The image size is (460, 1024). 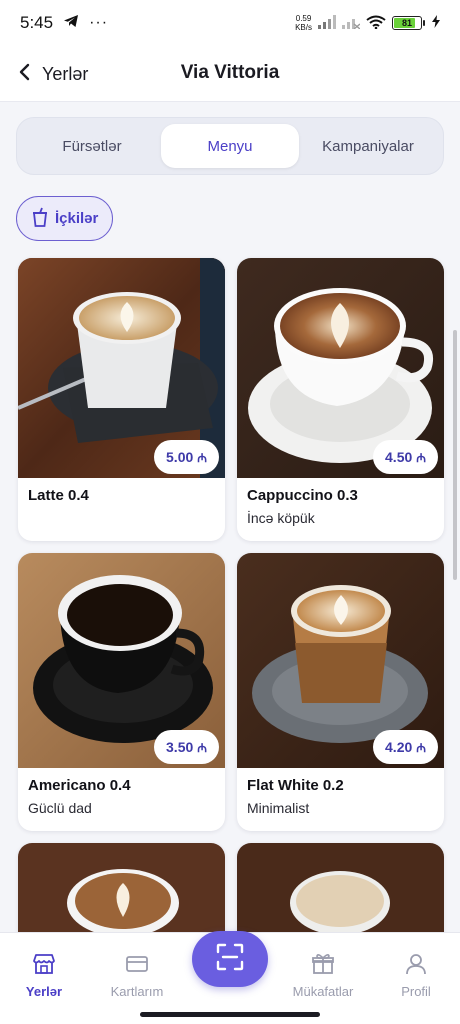 What do you see at coordinates (180, 457) in the screenshot?
I see `price-value: 5.00` at bounding box center [180, 457].